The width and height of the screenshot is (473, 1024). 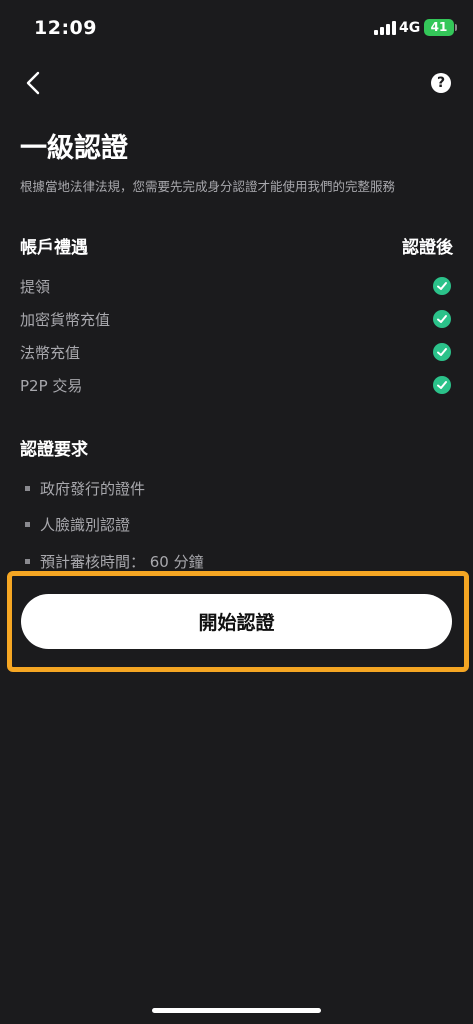 What do you see at coordinates (236, 352) in the screenshot?
I see `benefit-row: 法幣充值` at bounding box center [236, 352].